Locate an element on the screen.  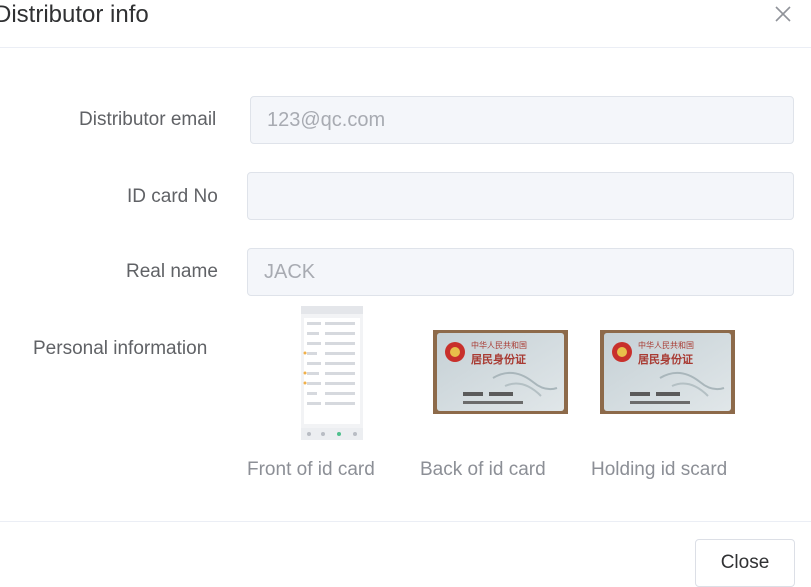
id-card-field is located at coordinates (520, 196).